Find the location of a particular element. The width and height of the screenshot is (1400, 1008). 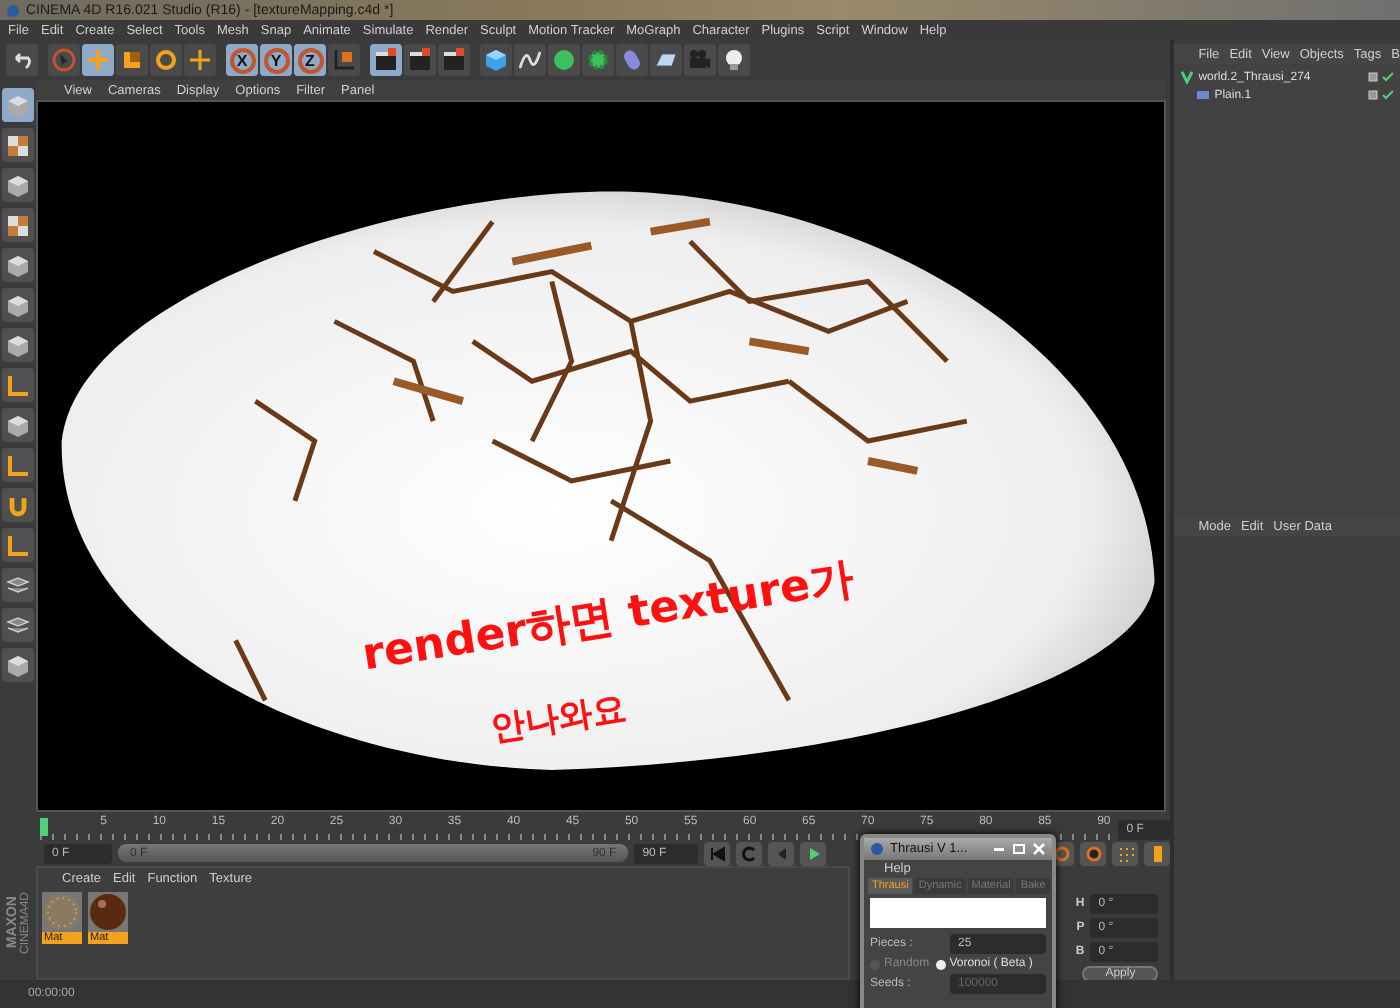

magnet-icon is located at coordinates (18, 505).